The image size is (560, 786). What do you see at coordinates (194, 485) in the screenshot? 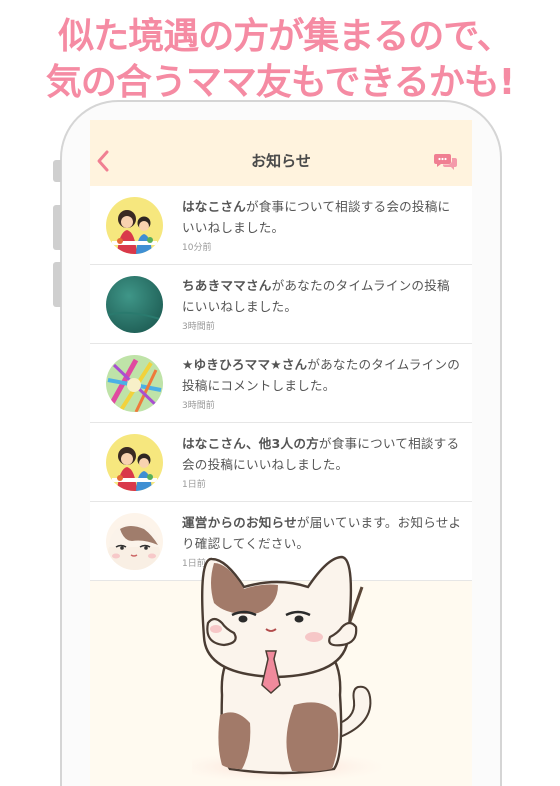
I see `notification-time: 1日前` at bounding box center [194, 485].